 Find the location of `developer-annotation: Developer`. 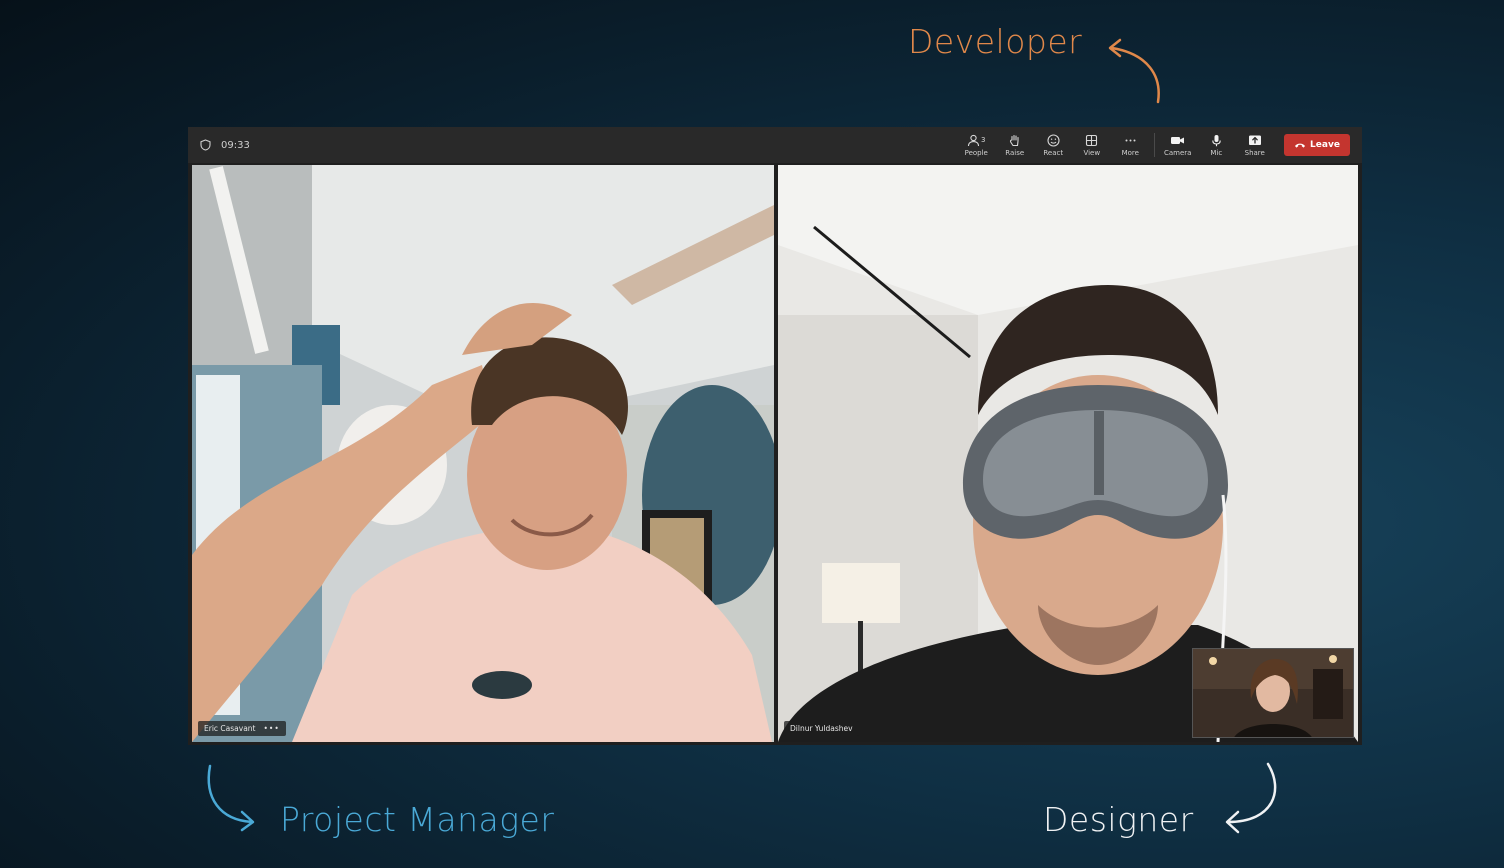

developer-annotation: Developer is located at coordinates (995, 41).